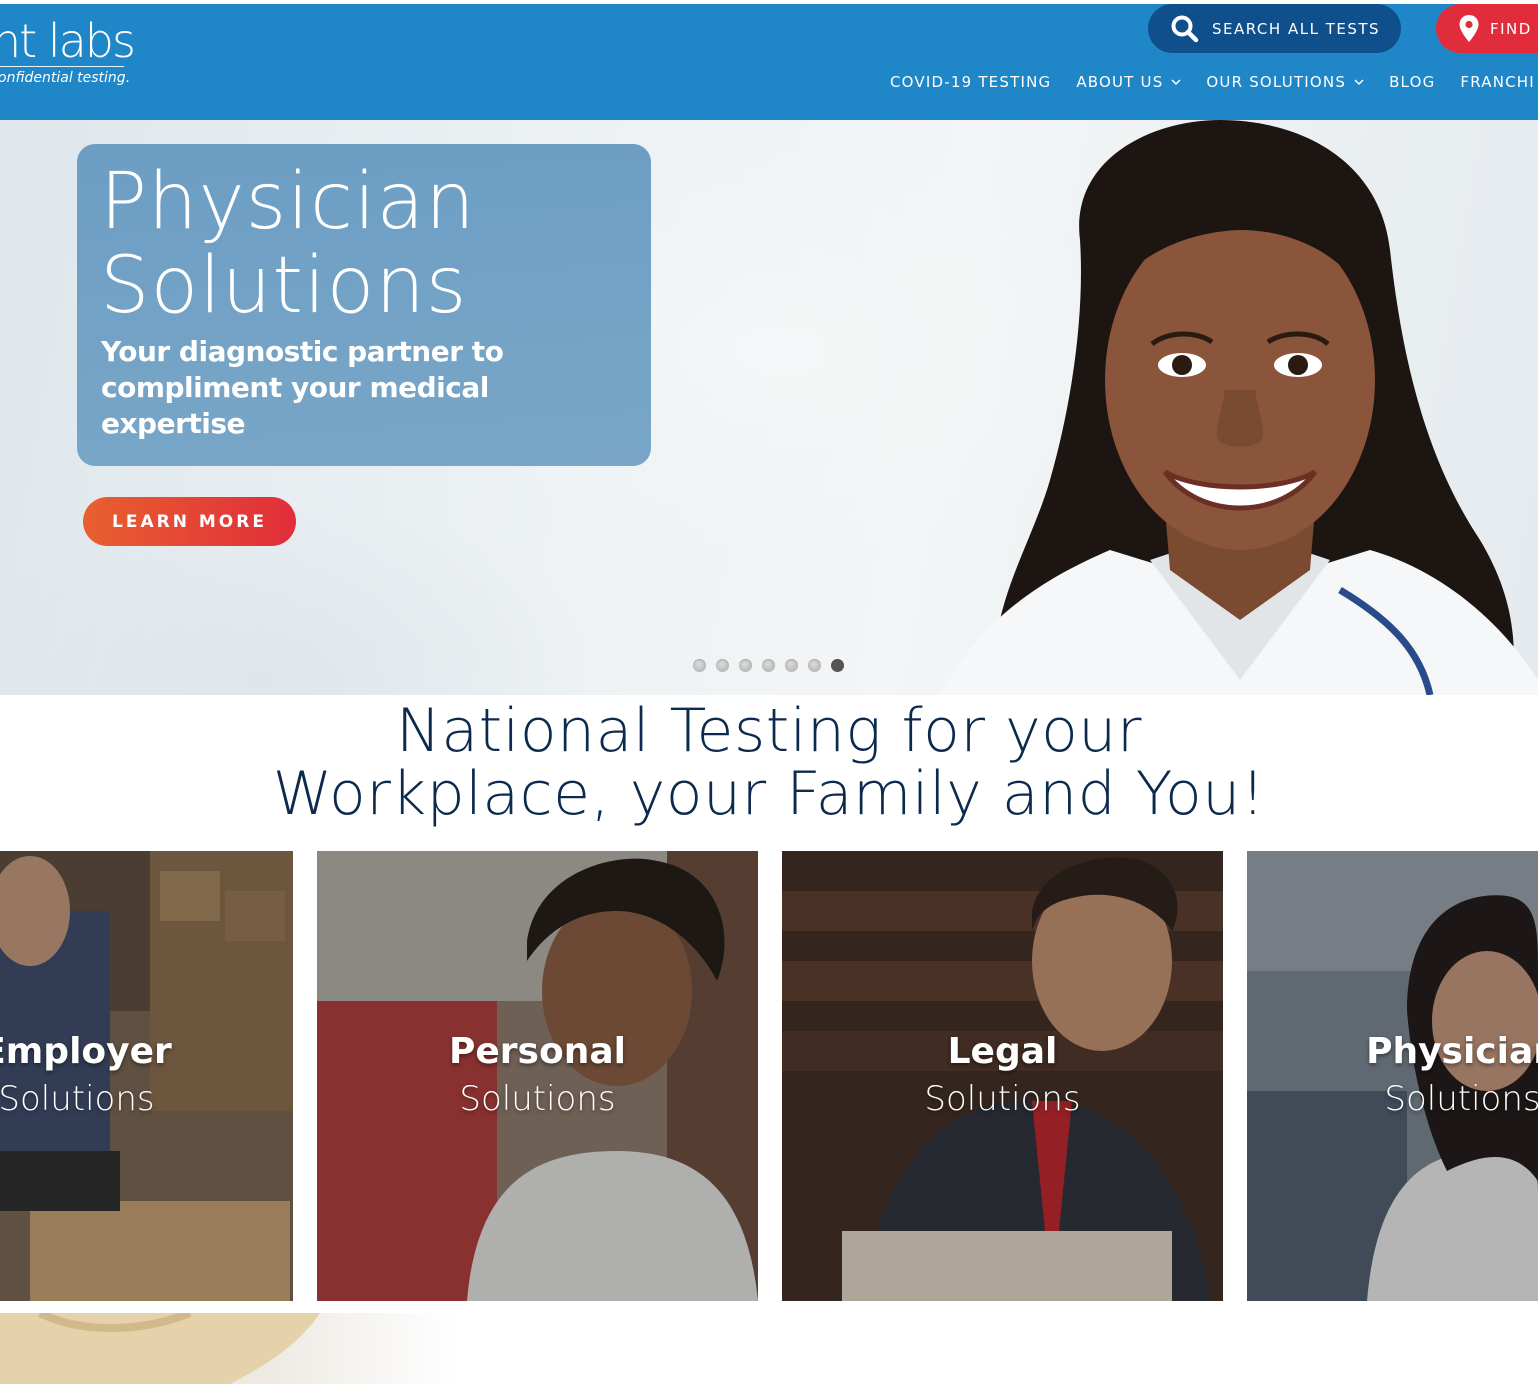 The height and width of the screenshot is (1384, 1538). What do you see at coordinates (1185, 28) in the screenshot?
I see `search-icon` at bounding box center [1185, 28].